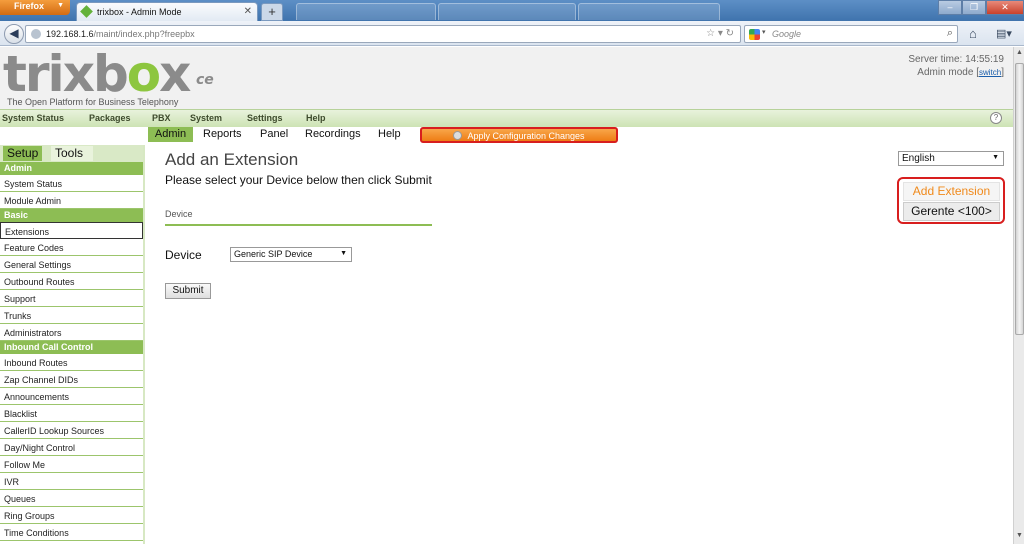 This screenshot has width=1024, height=544. I want to click on apply-label: Apply Configuration Changes, so click(526, 136).